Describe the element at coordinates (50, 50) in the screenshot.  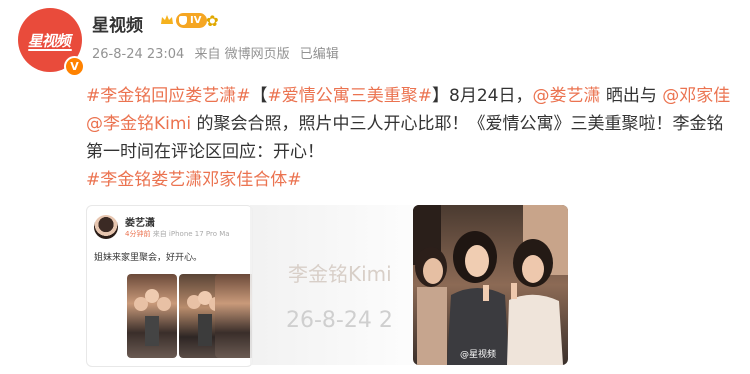
I see `avatar-logo-underline` at that location.